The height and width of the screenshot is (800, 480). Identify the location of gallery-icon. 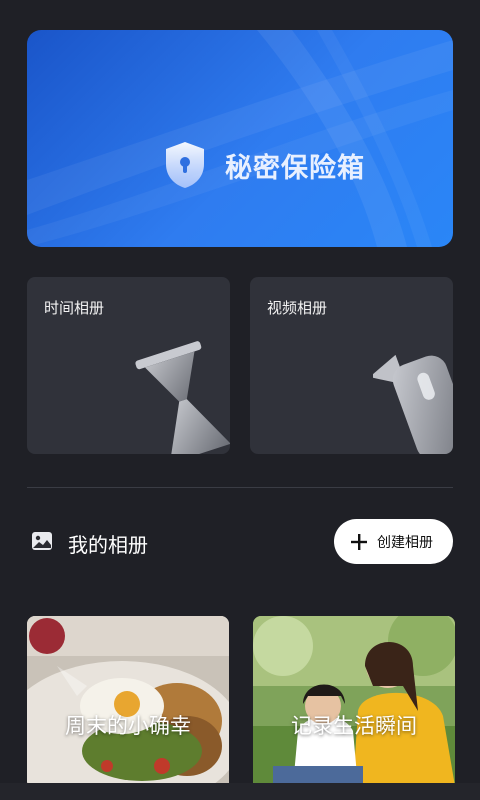
(42, 541).